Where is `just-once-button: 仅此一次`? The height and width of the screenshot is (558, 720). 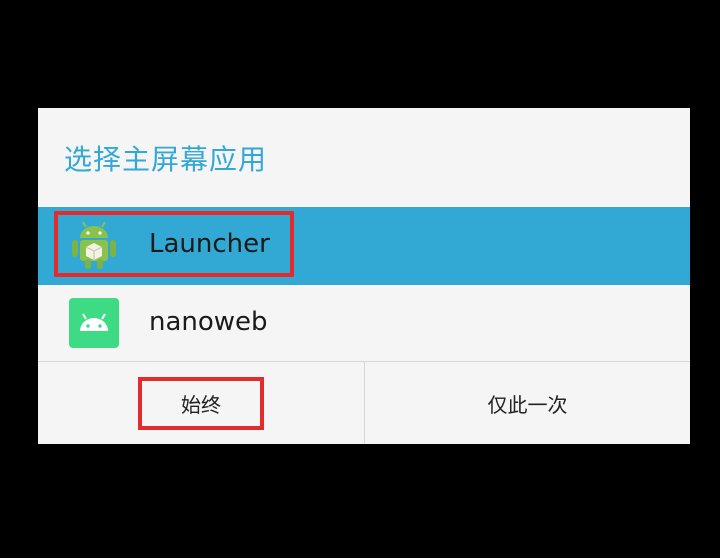
just-once-button: 仅此一次 is located at coordinates (527, 403).